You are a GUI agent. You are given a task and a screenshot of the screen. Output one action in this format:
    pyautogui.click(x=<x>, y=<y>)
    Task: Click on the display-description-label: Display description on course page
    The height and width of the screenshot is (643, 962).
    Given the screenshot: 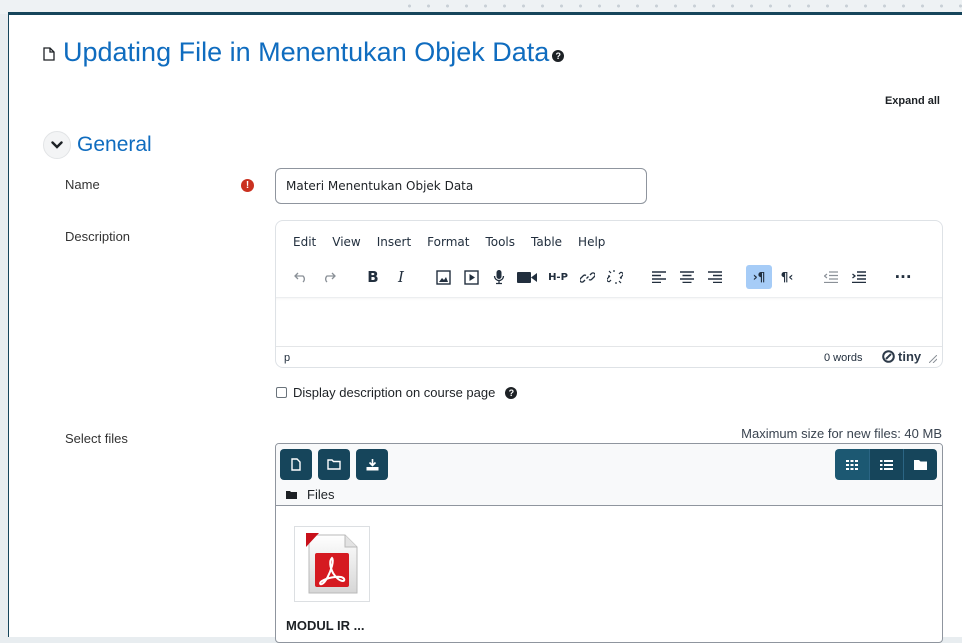 What is the action you would take?
    pyautogui.click(x=394, y=392)
    